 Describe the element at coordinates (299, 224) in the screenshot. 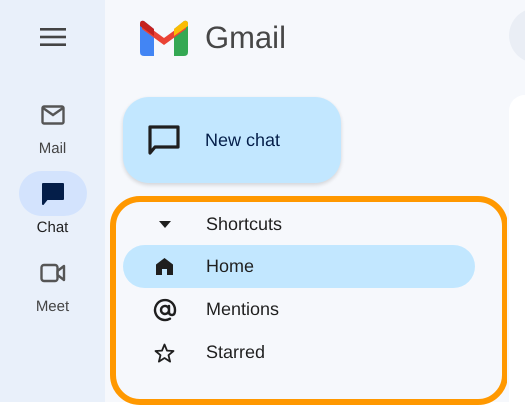

I see `shortcuts-header: Shortcuts` at that location.